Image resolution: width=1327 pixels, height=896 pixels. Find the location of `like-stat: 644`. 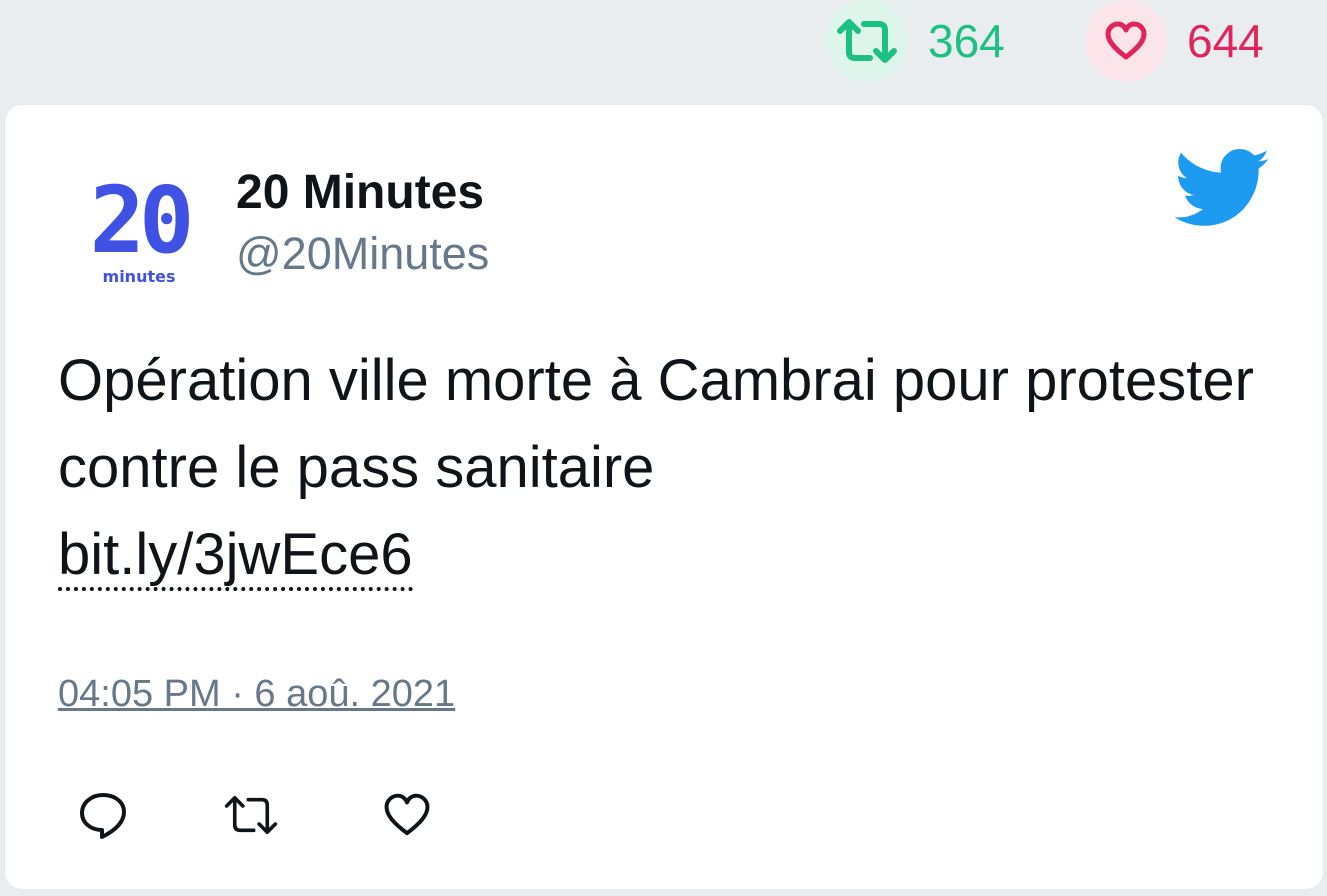

like-stat: 644 is located at coordinates (1174, 41).